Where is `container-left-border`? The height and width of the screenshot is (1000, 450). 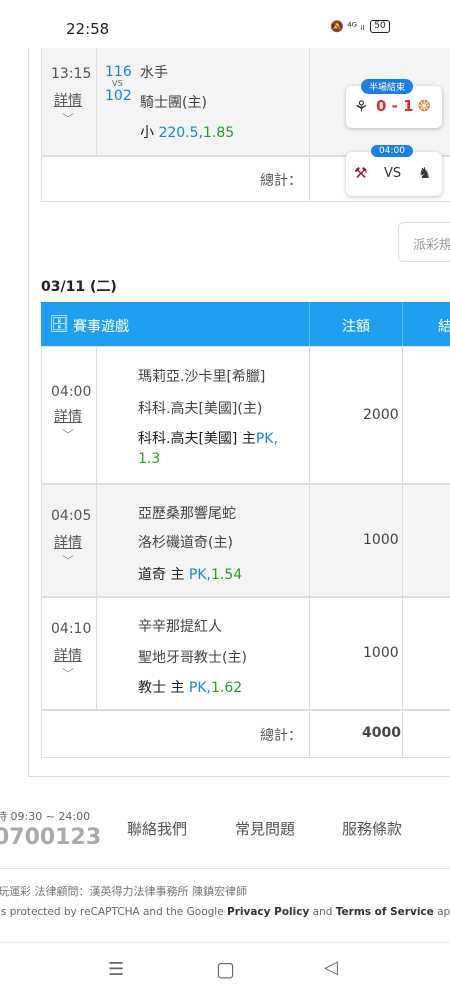
container-left-border is located at coordinates (28, 412).